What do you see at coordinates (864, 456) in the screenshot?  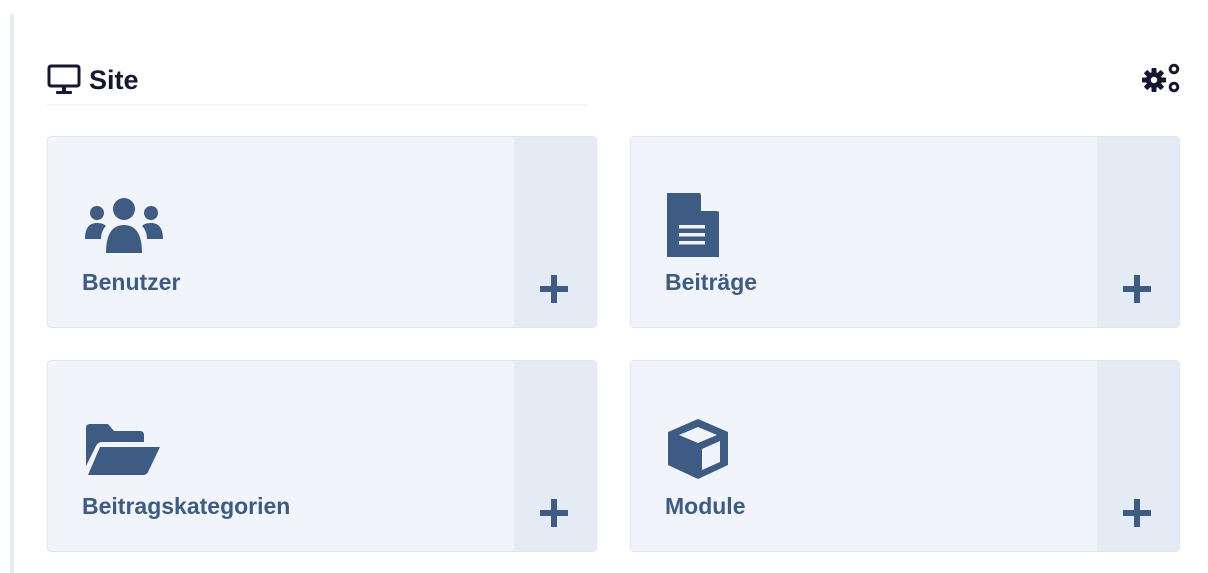 I see `tile-modules-link: Module` at bounding box center [864, 456].